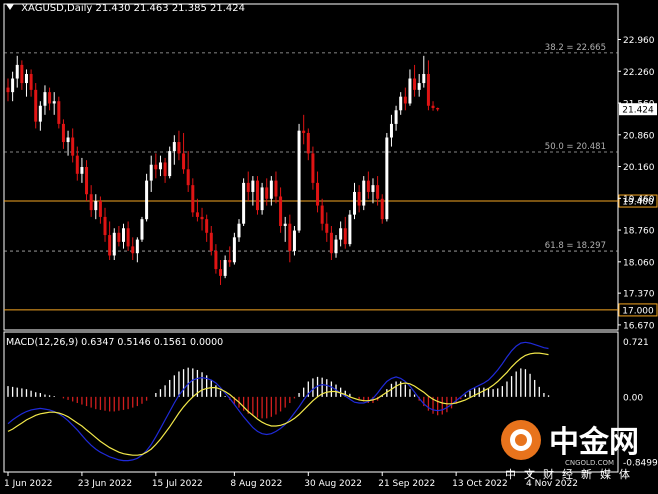 This screenshot has width=658, height=494. Describe the element at coordinates (639, 232) in the screenshot. I see `price-tick-label: 18.760` at that location.